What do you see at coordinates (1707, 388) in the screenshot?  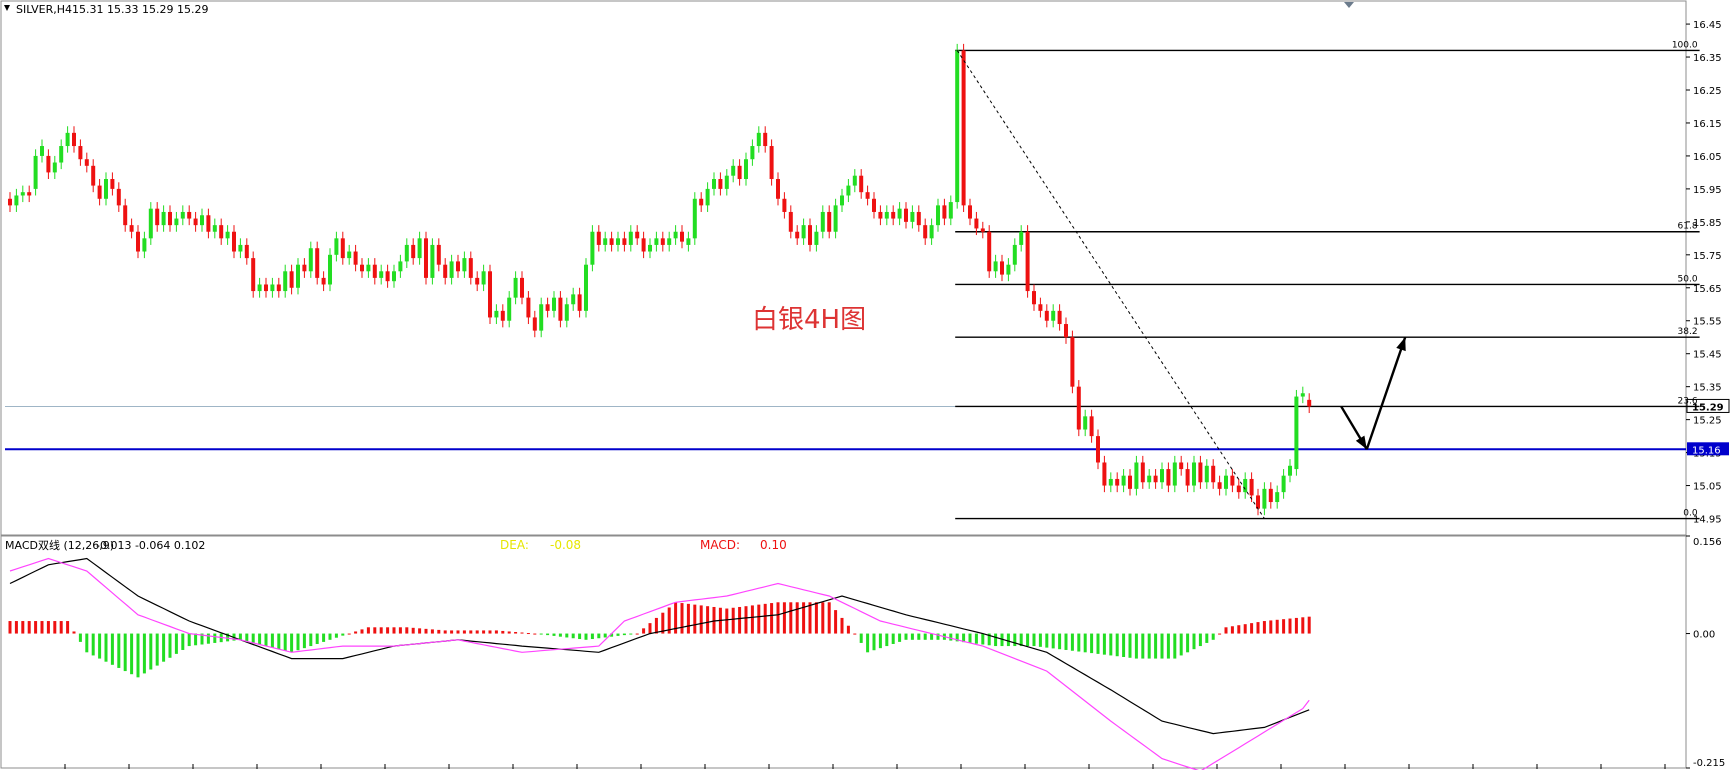 I see `price-tick-label-11: 15.35` at bounding box center [1707, 388].